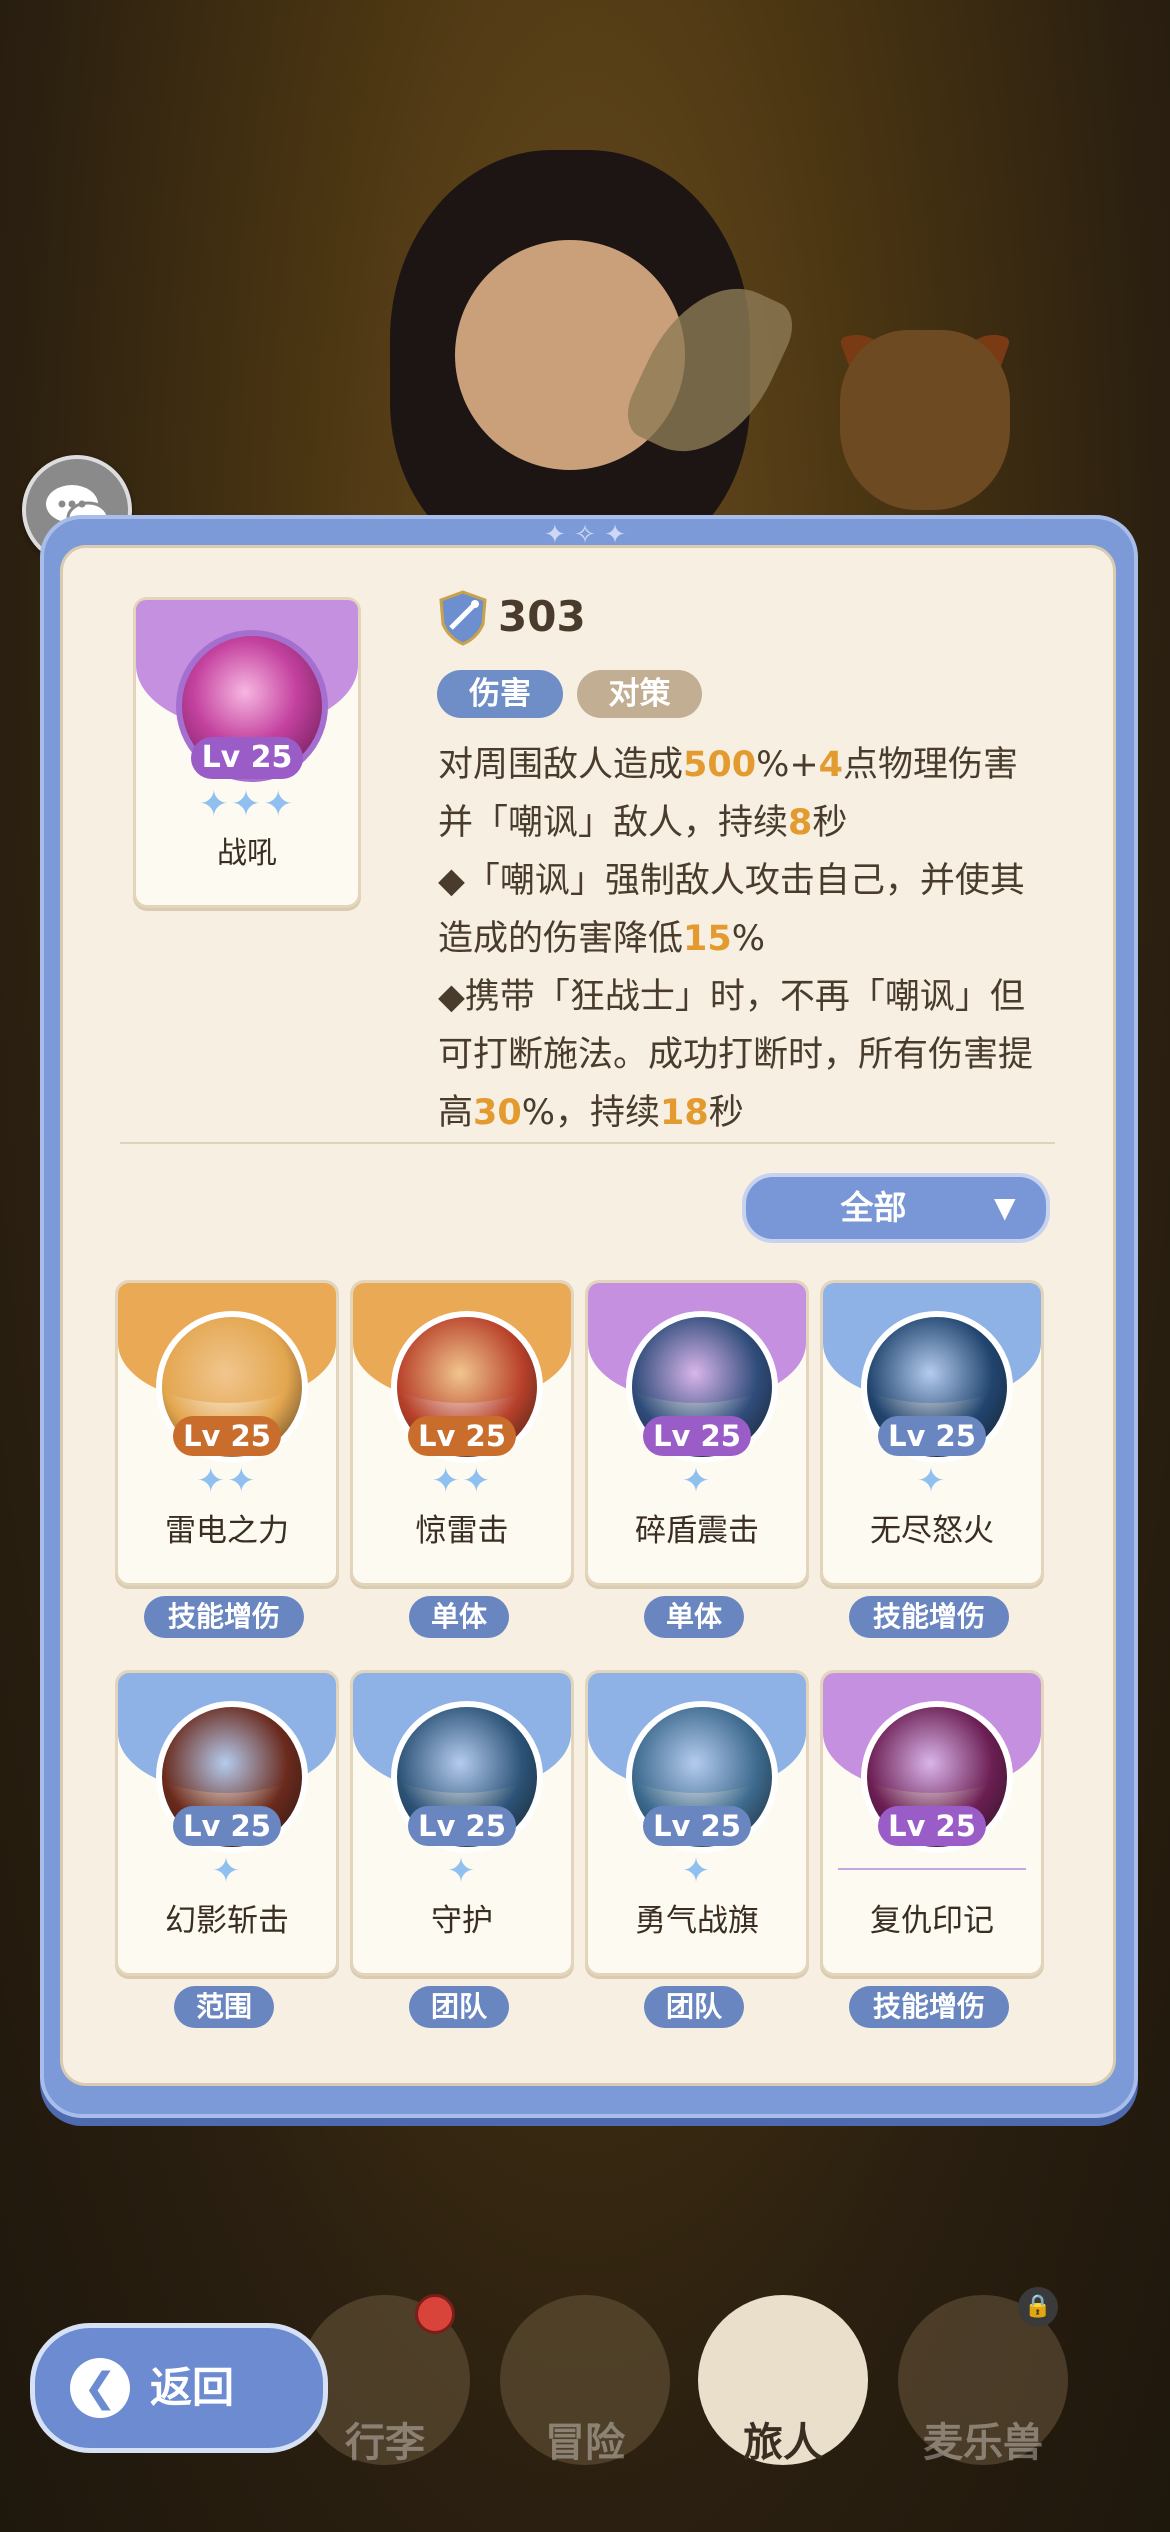 This screenshot has height=2532, width=1170. What do you see at coordinates (787, 765) in the screenshot?
I see `description-text: %+` at bounding box center [787, 765].